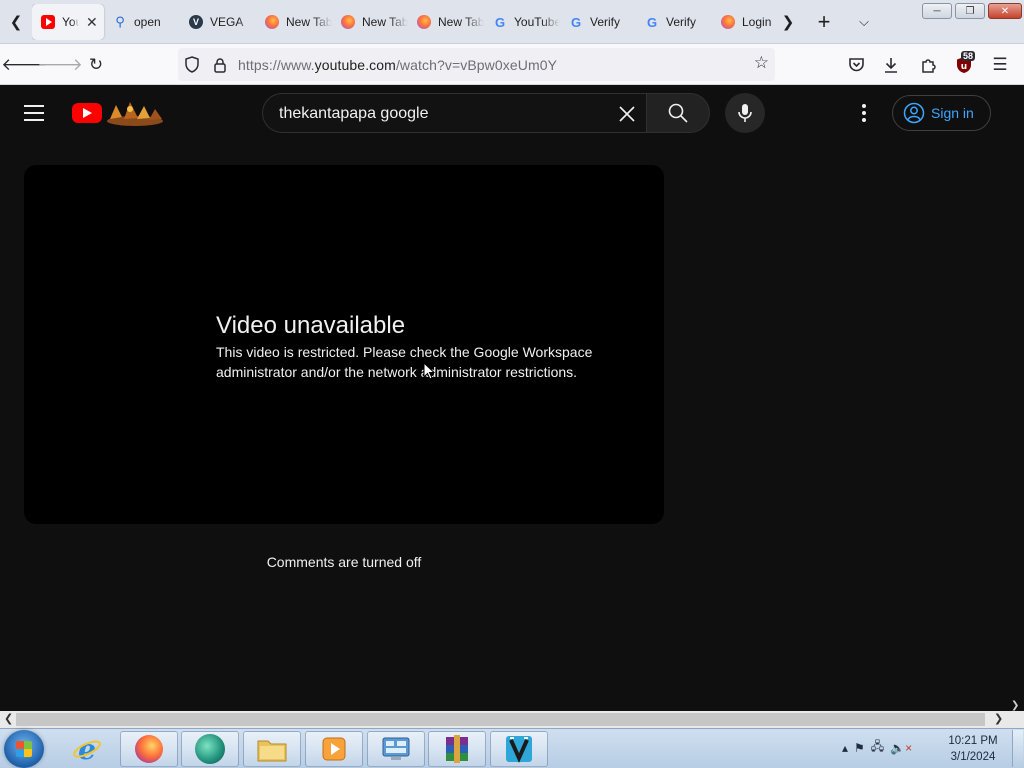 This screenshot has height=768, width=1024. I want to click on internet-explorer-taskbar-button: e, so click(87, 749).